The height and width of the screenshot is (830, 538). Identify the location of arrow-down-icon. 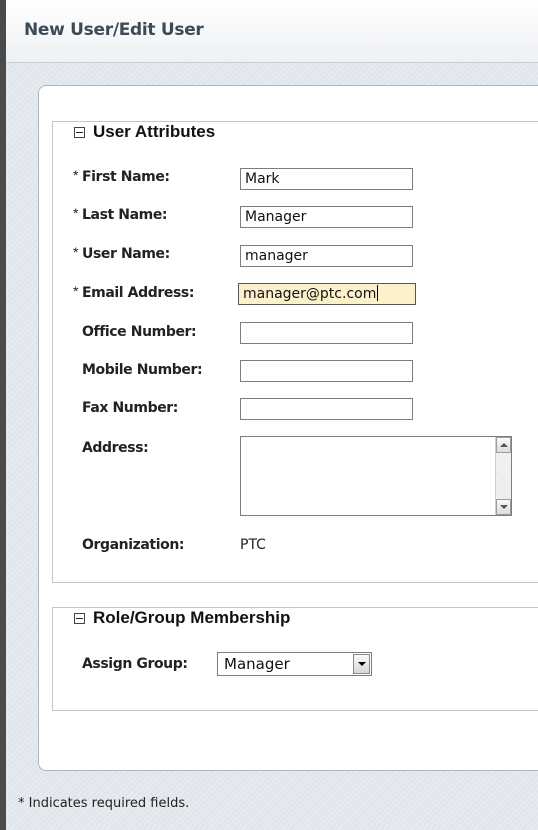
(504, 507).